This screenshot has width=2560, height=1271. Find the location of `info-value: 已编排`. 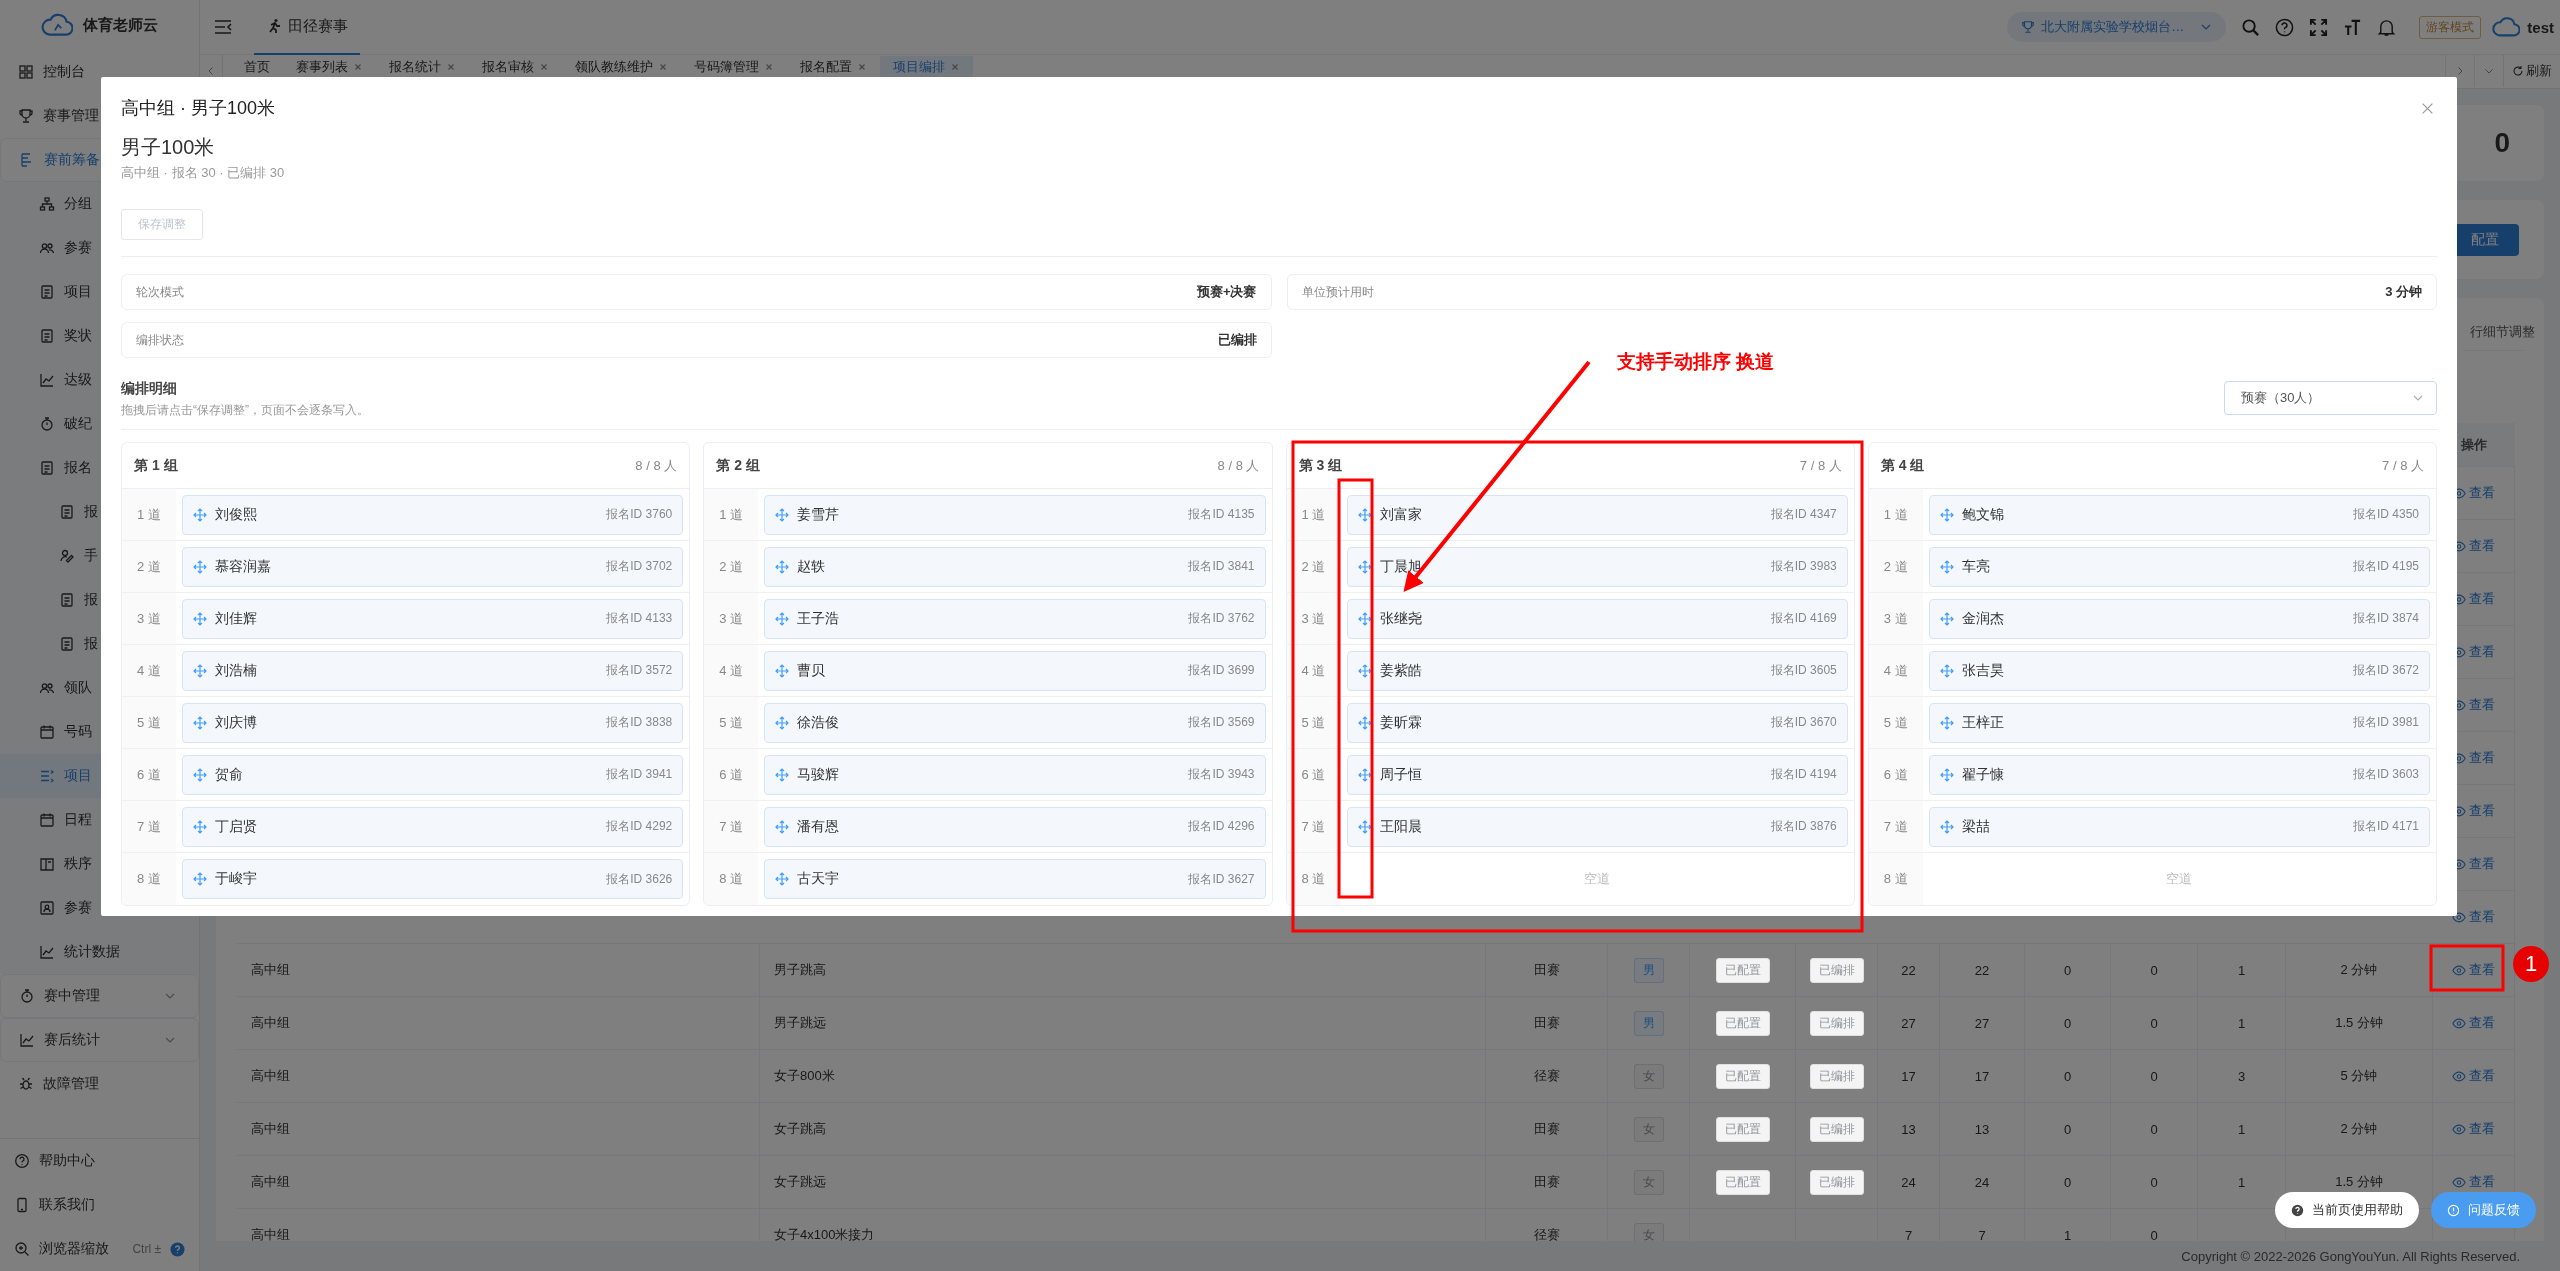

info-value: 已编排 is located at coordinates (1237, 340).